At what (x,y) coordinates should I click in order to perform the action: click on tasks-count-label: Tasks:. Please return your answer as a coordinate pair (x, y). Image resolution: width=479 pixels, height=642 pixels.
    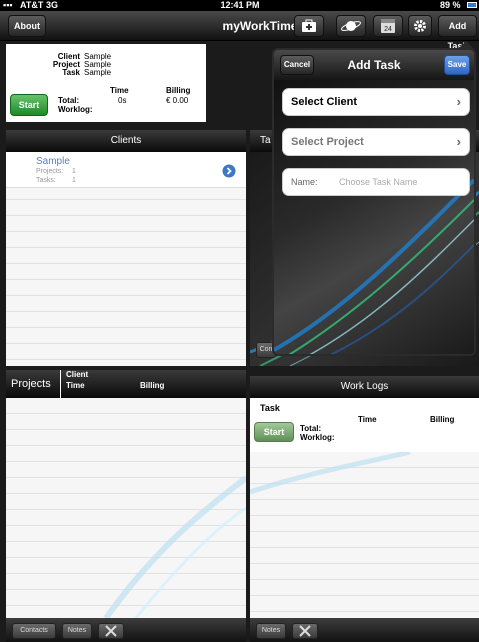
    Looking at the image, I should click on (46, 180).